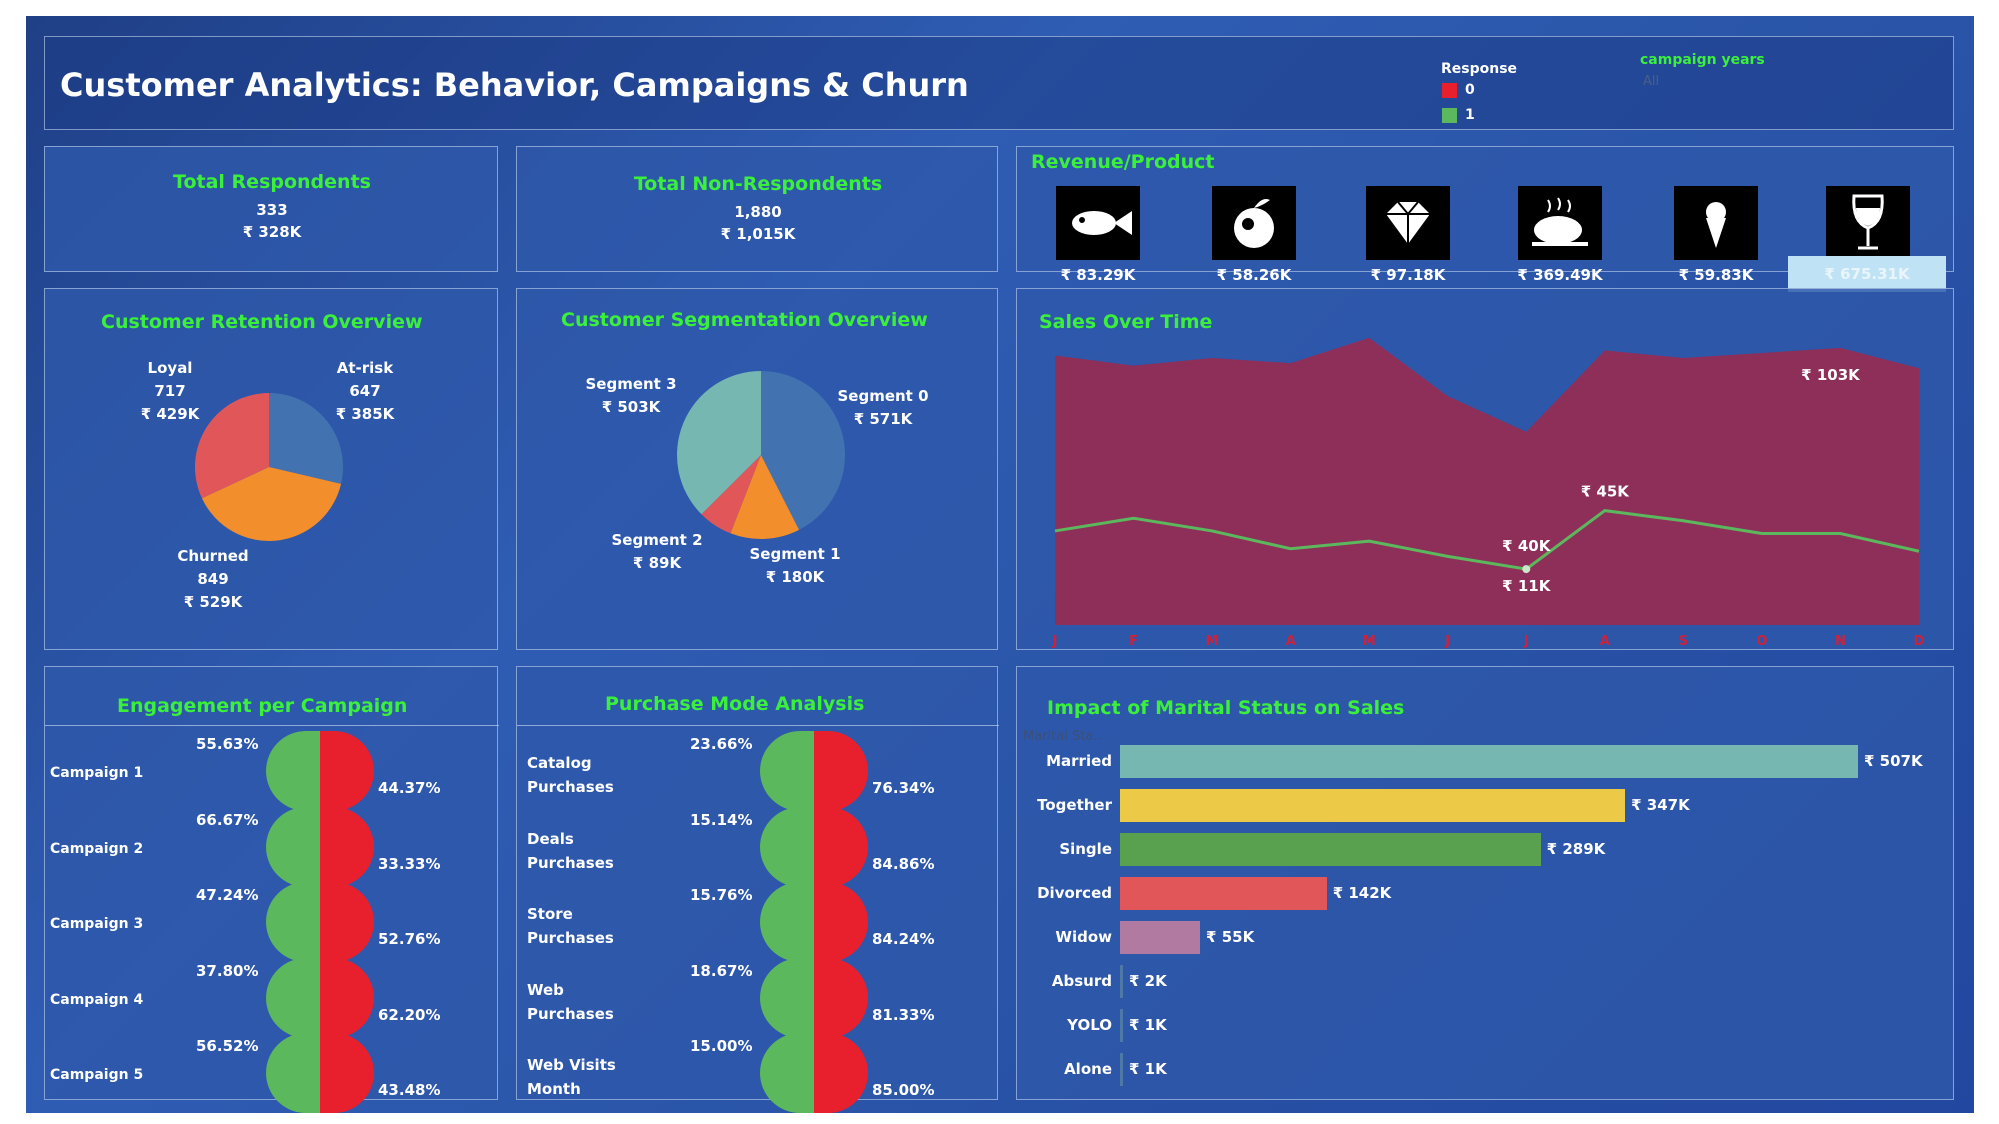 This screenshot has width=1999, height=1124. What do you see at coordinates (883, 396) in the screenshot?
I see `segment-0-name: Segment 0` at bounding box center [883, 396].